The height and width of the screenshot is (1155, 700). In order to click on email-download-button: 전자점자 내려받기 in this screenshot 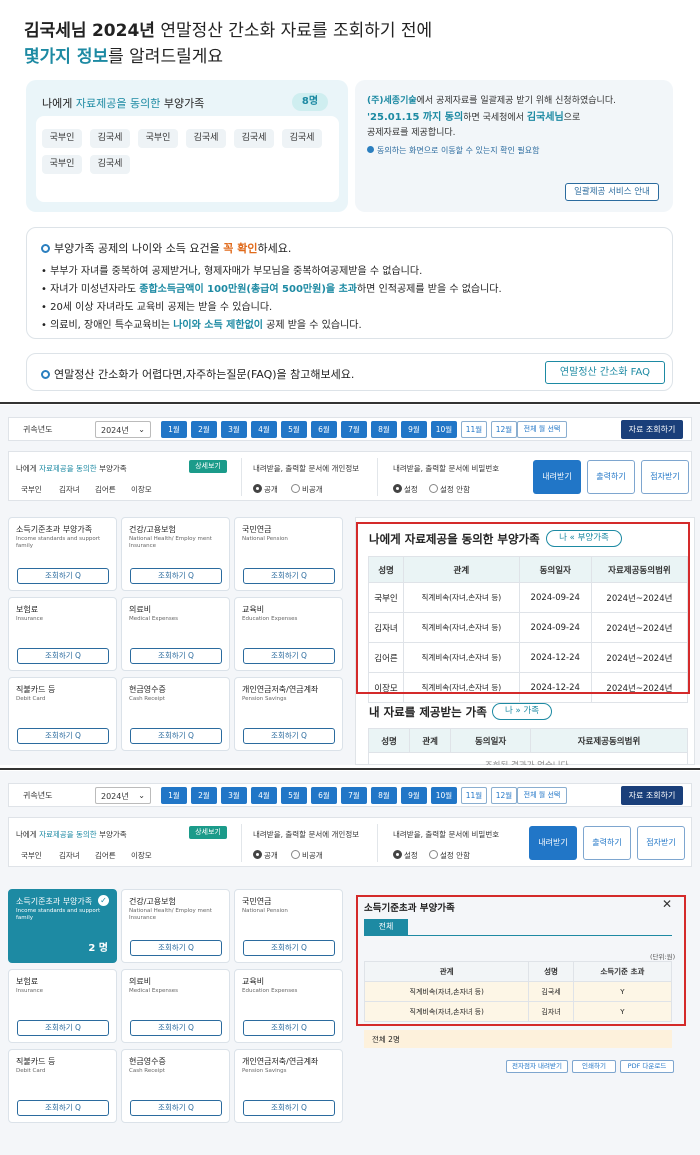, I will do `click(537, 1066)`.